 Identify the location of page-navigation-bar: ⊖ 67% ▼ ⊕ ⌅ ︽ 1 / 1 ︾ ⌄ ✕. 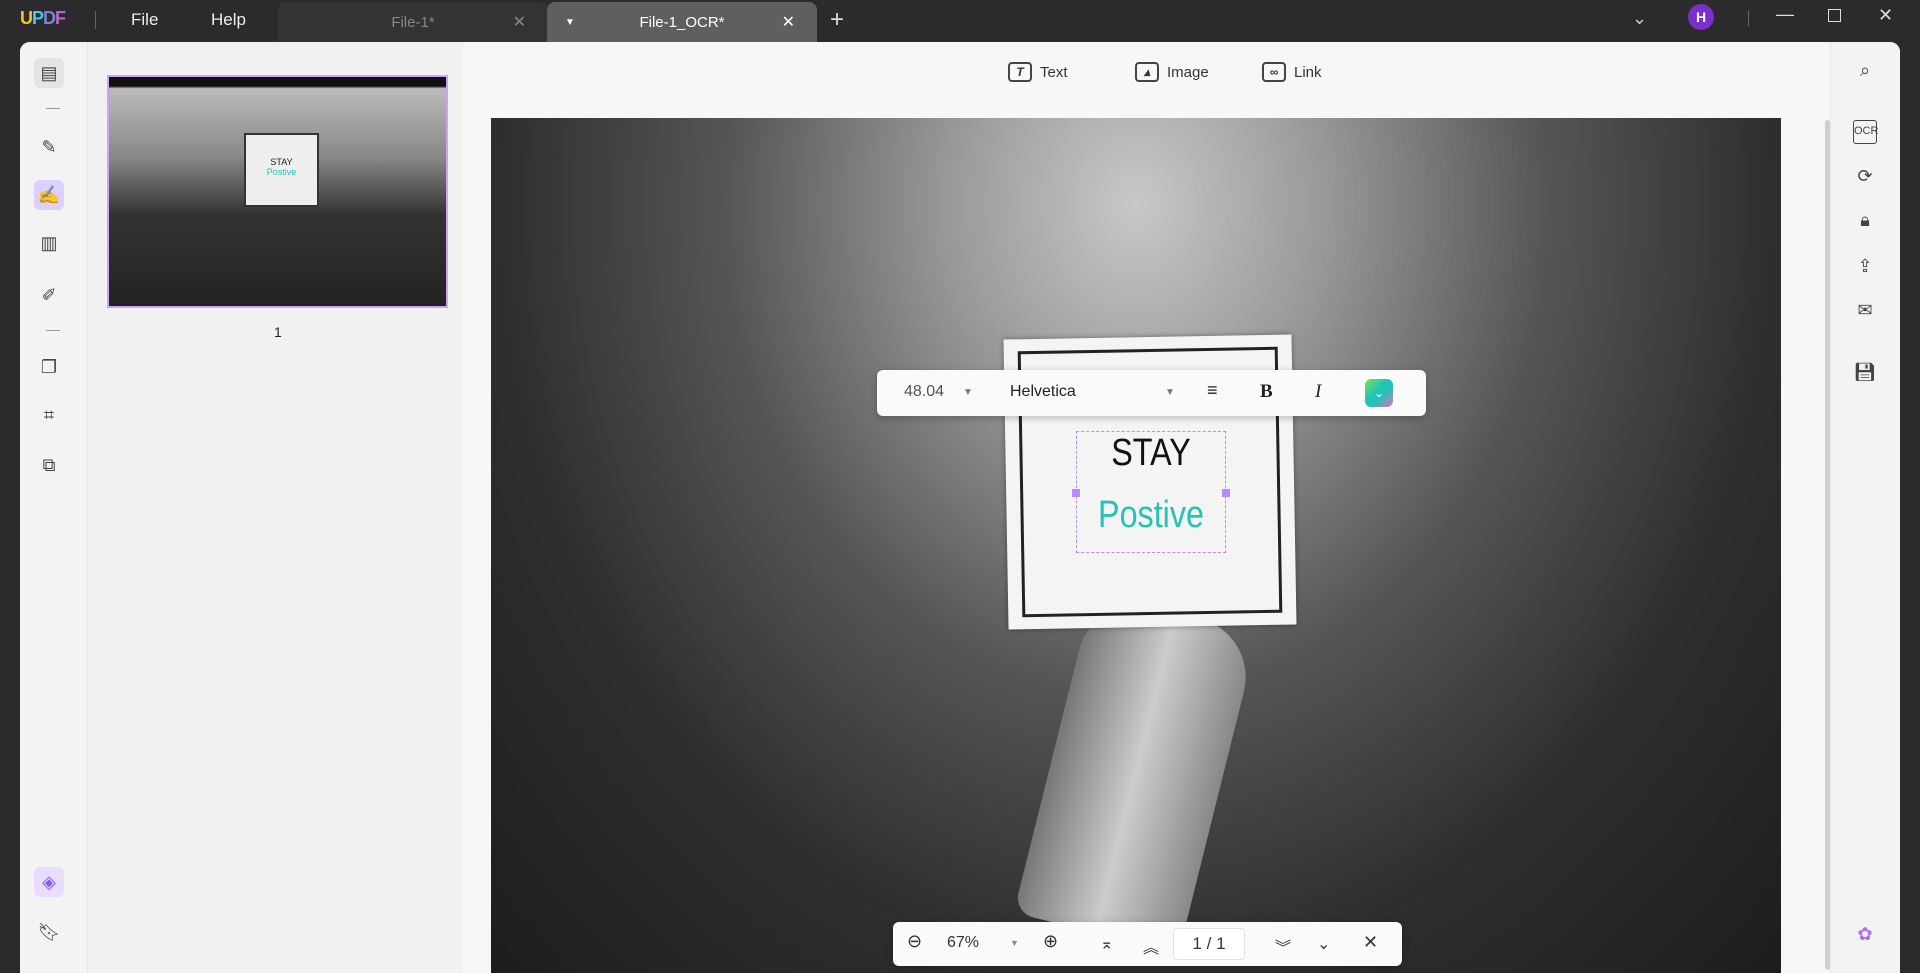
(1147, 944).